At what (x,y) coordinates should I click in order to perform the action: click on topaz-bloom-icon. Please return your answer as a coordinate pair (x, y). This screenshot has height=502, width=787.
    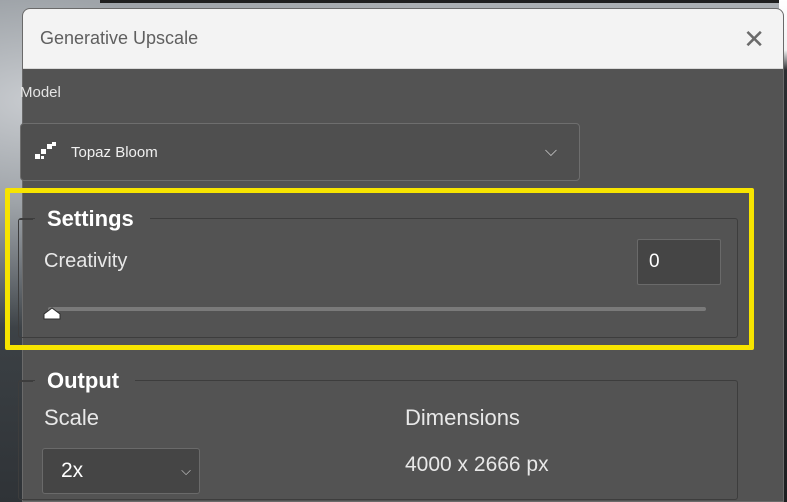
    Looking at the image, I should click on (47, 152).